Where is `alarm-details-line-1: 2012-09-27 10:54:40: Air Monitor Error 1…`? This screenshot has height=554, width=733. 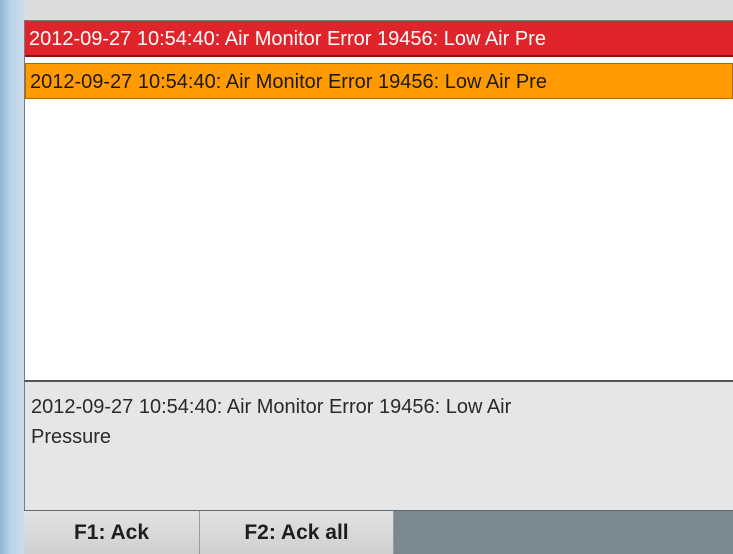 alarm-details-line-1: 2012-09-27 10:54:40: Air Monitor Error 1… is located at coordinates (271, 407).